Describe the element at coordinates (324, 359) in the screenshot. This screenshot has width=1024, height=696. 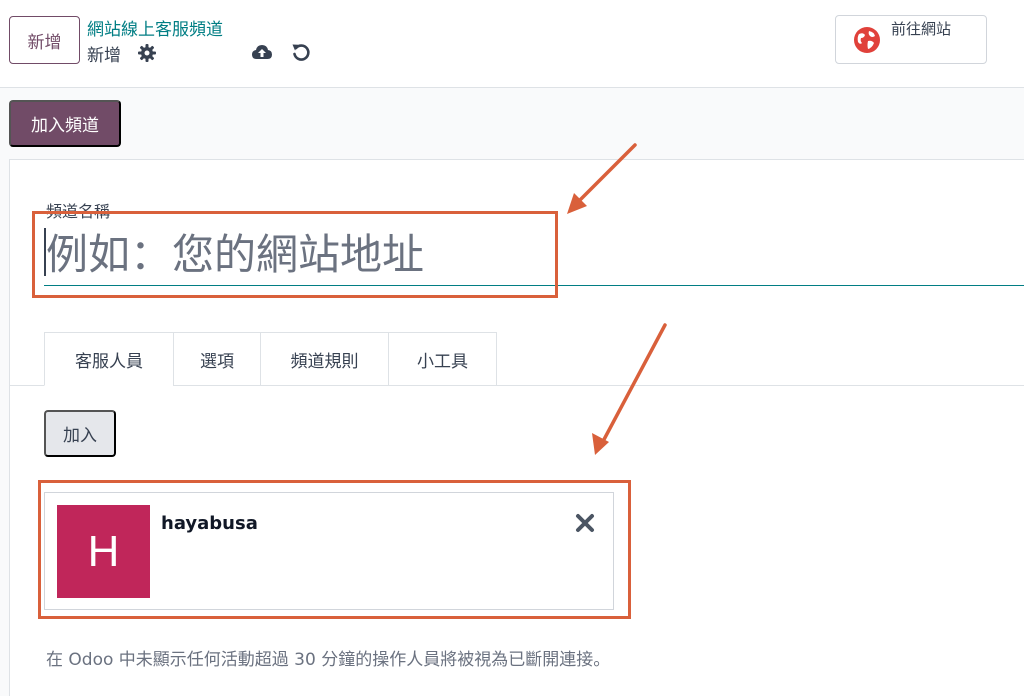
I see `tab-channel-rules: 頻道規則` at that location.